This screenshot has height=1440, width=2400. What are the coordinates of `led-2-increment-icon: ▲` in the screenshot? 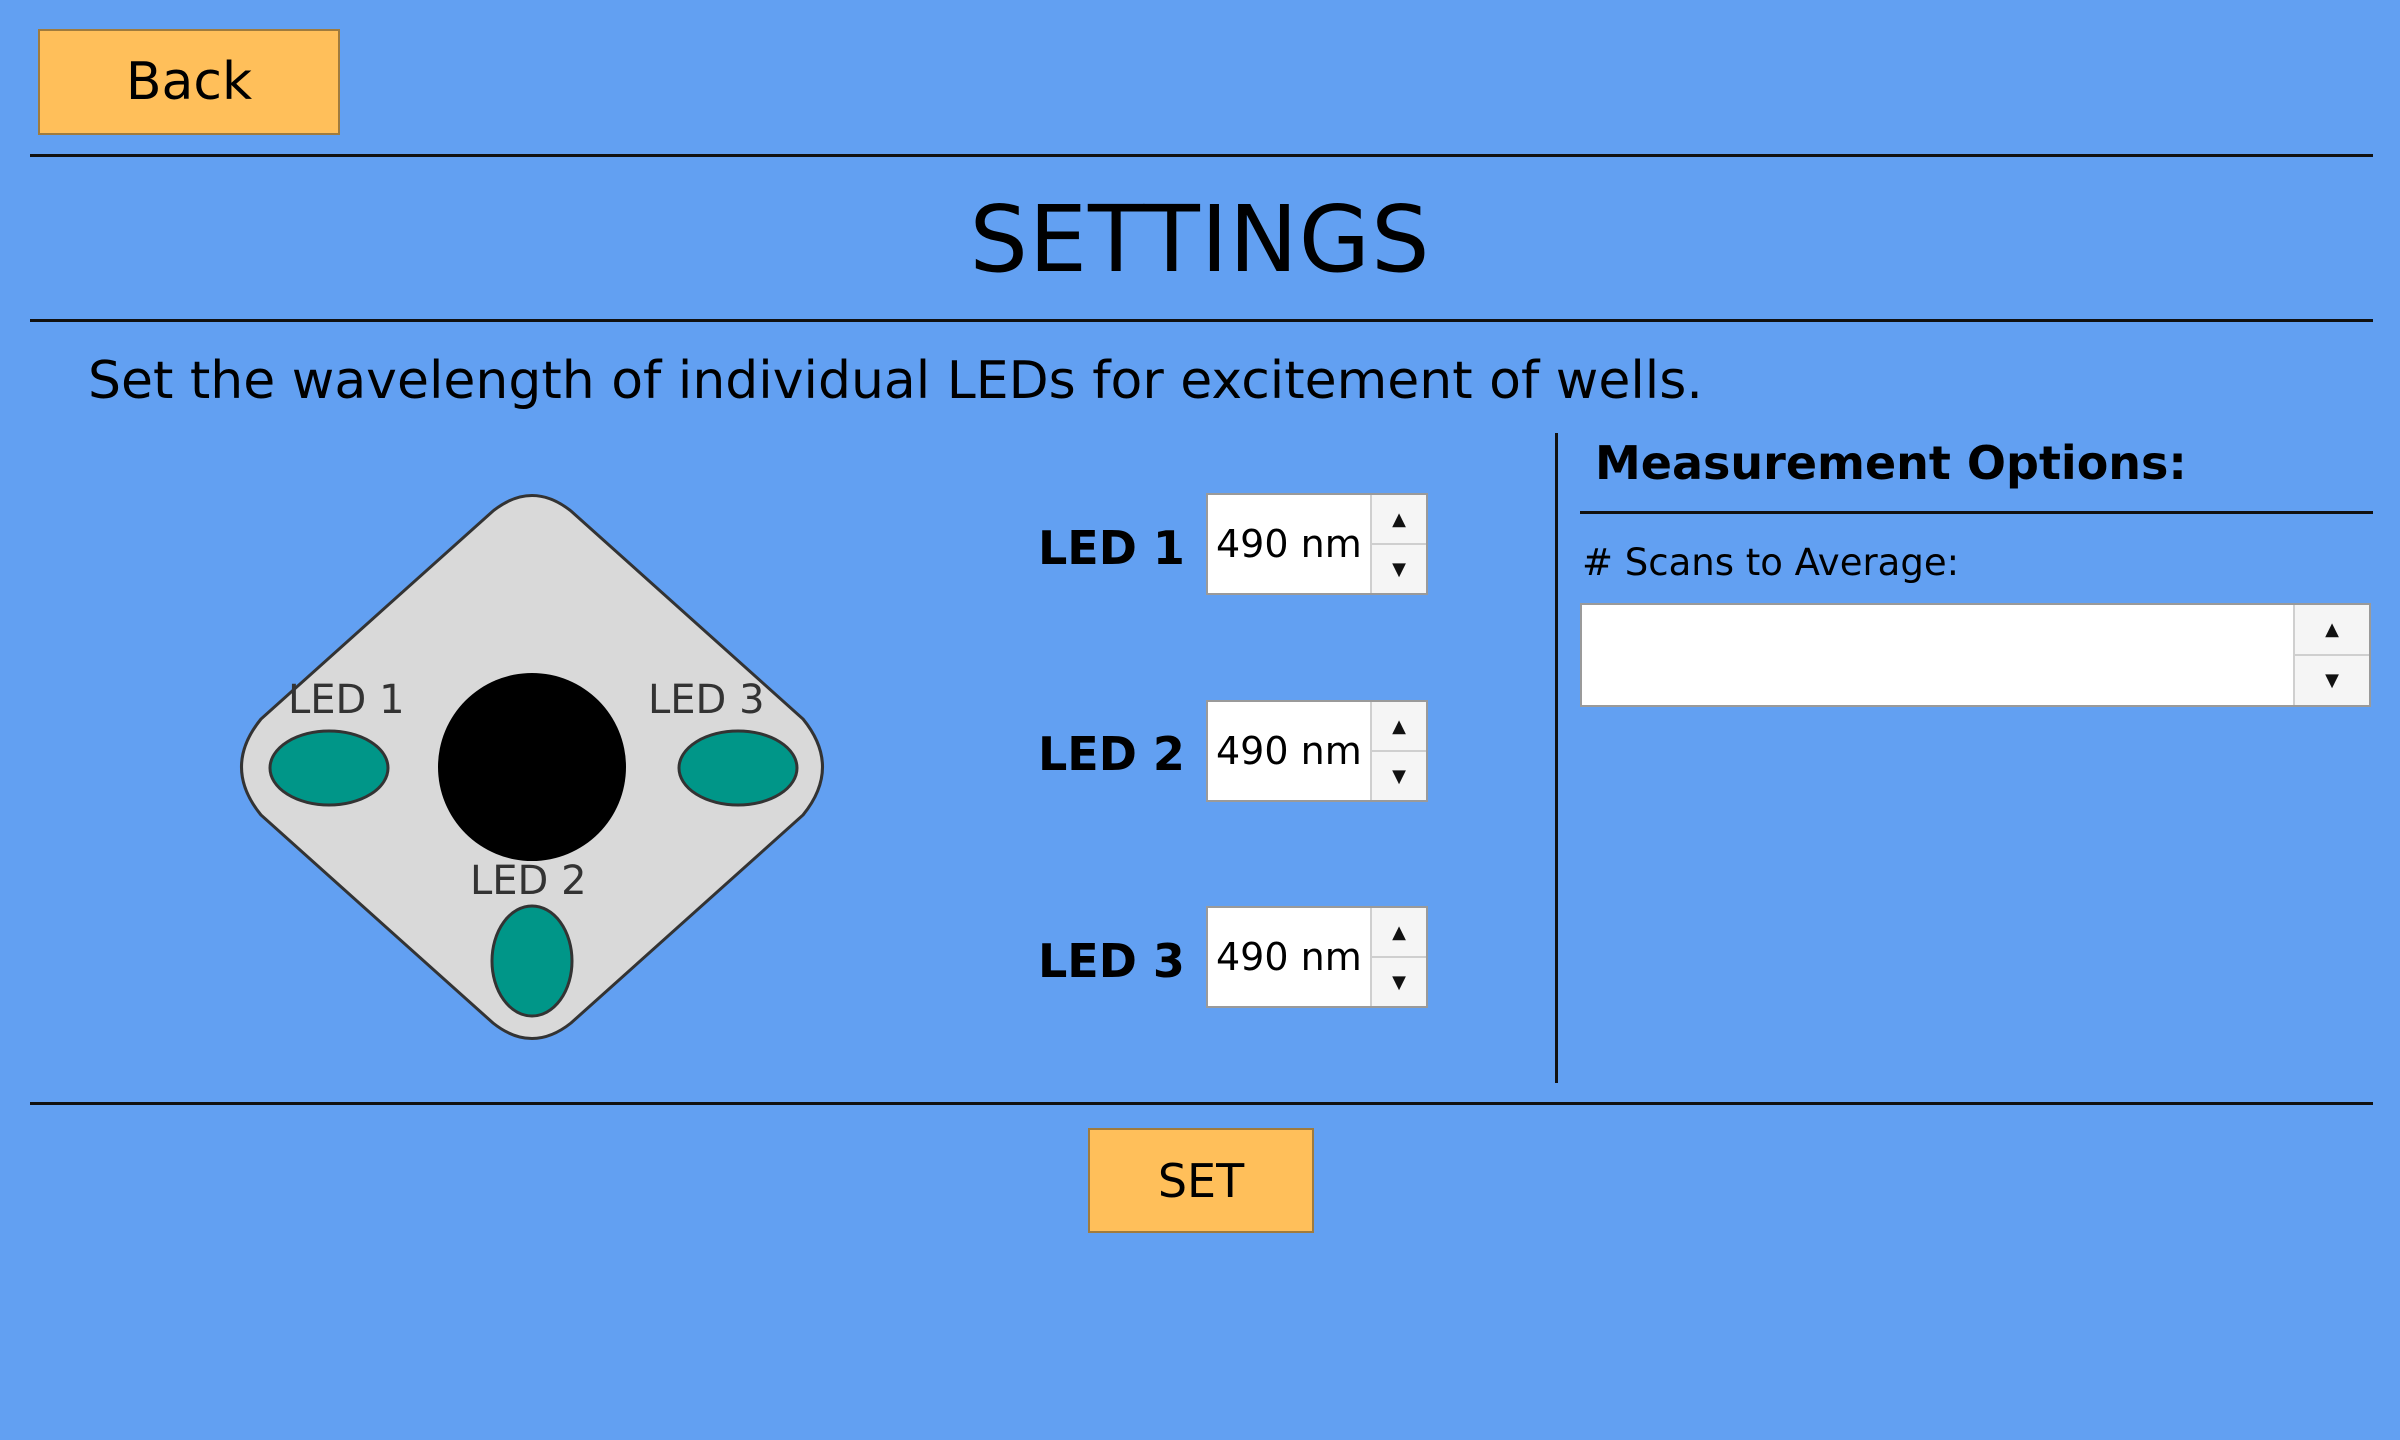 It's located at (1399, 726).